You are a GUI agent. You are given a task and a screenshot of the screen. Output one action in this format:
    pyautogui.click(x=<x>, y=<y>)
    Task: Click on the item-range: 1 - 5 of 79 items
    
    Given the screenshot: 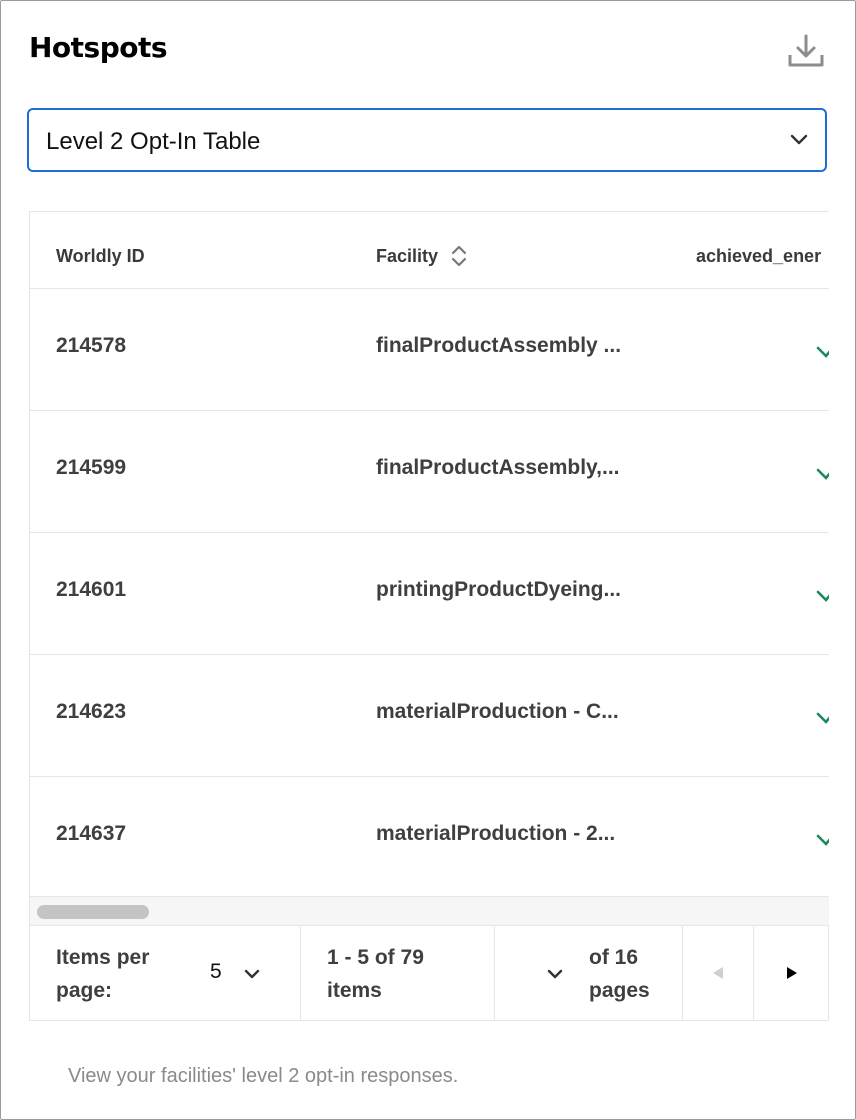 What is the action you would take?
    pyautogui.click(x=398, y=973)
    